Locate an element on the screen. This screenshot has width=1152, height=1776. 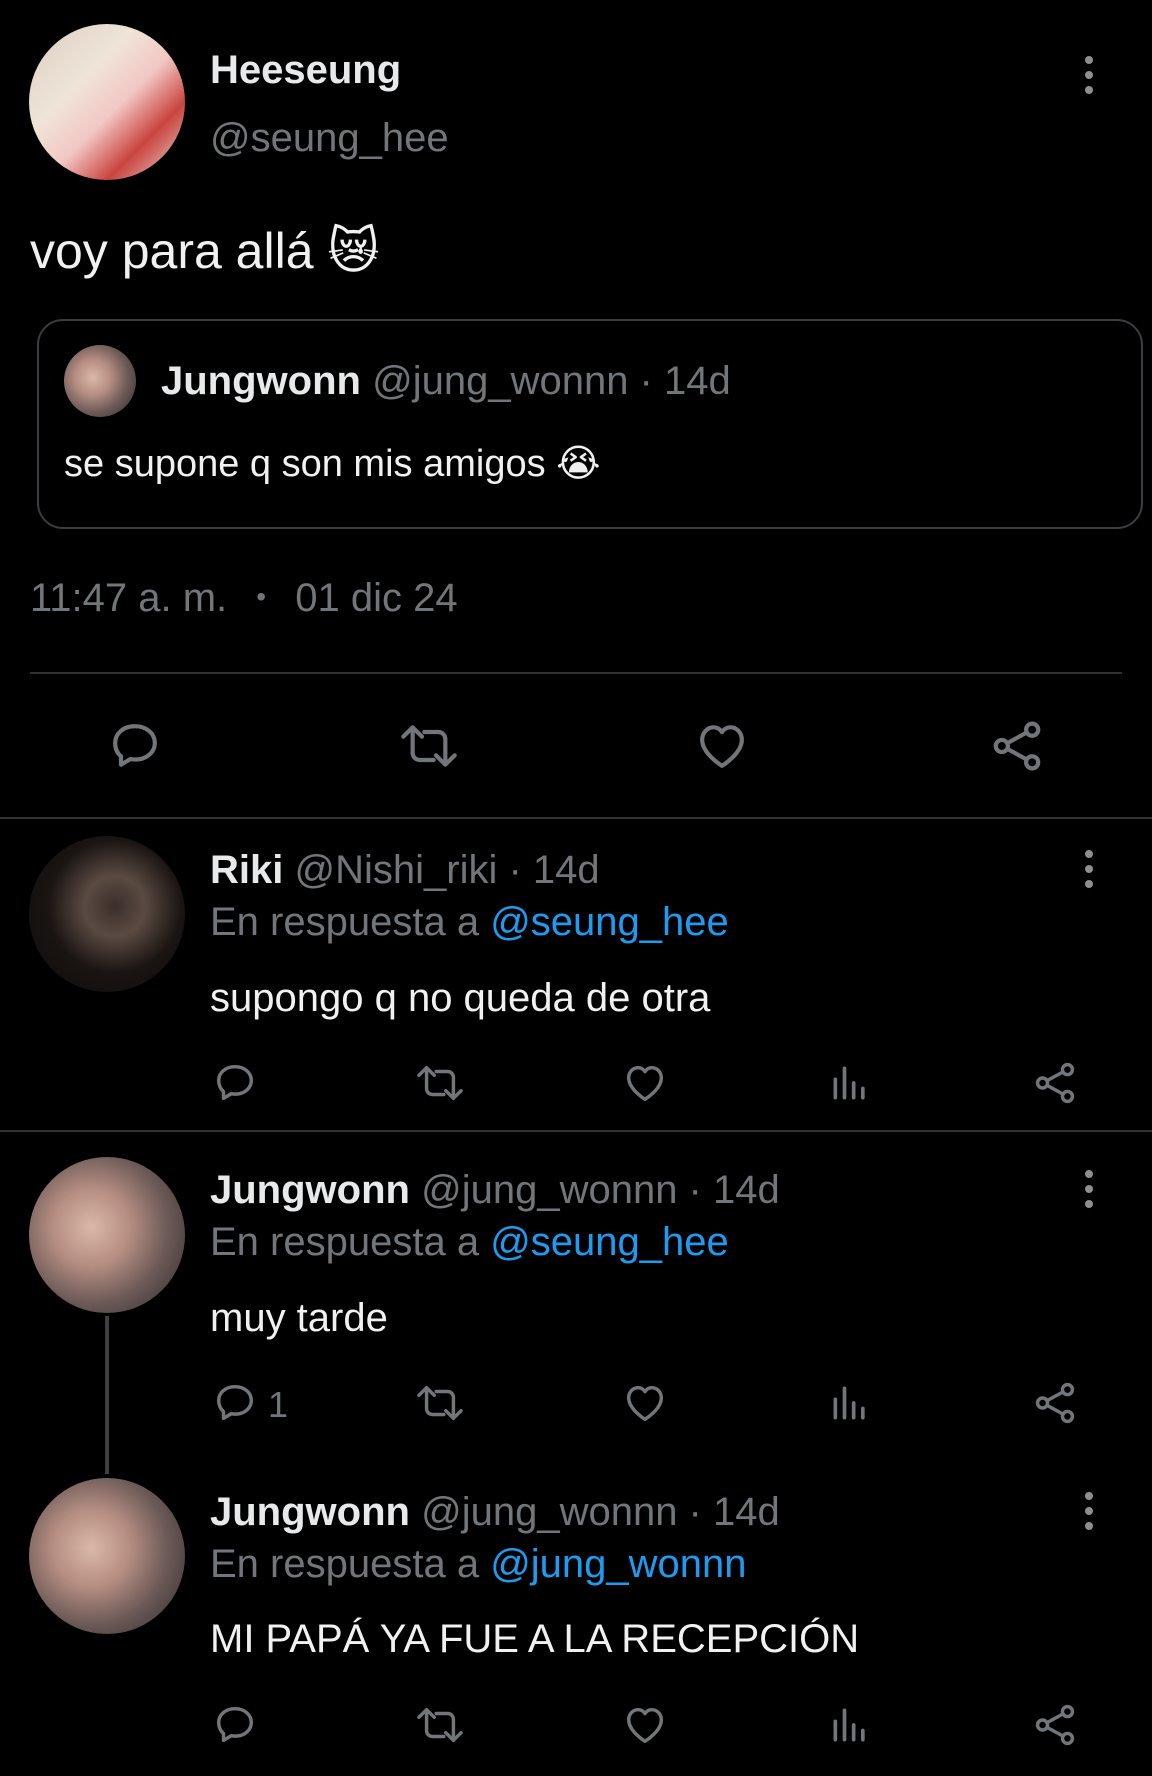
thread-line is located at coordinates (107, 1395).